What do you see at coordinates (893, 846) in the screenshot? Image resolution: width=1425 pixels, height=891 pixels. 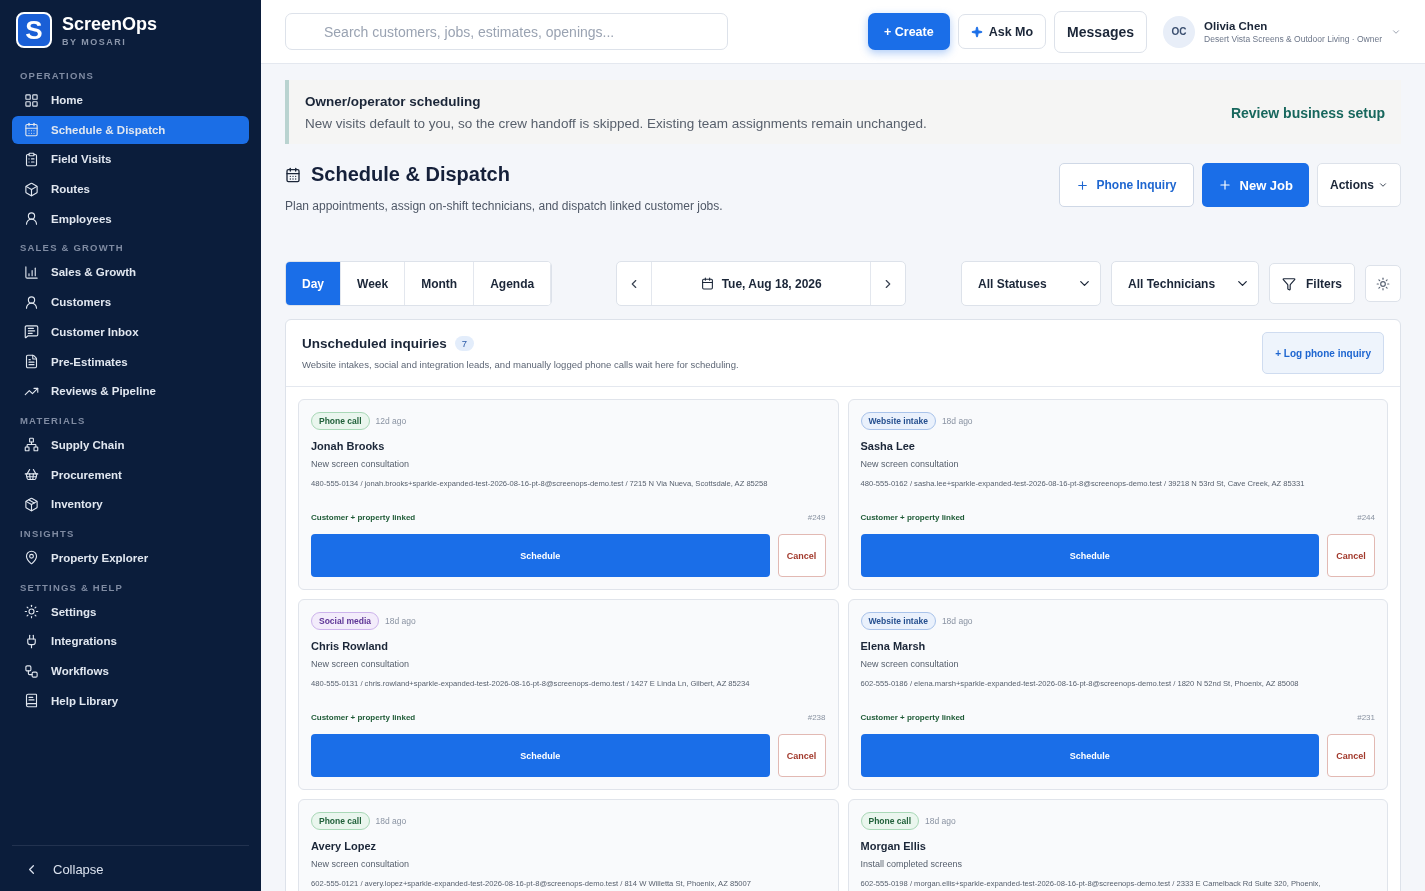 I see `customer-name: Morgan Ellis` at bounding box center [893, 846].